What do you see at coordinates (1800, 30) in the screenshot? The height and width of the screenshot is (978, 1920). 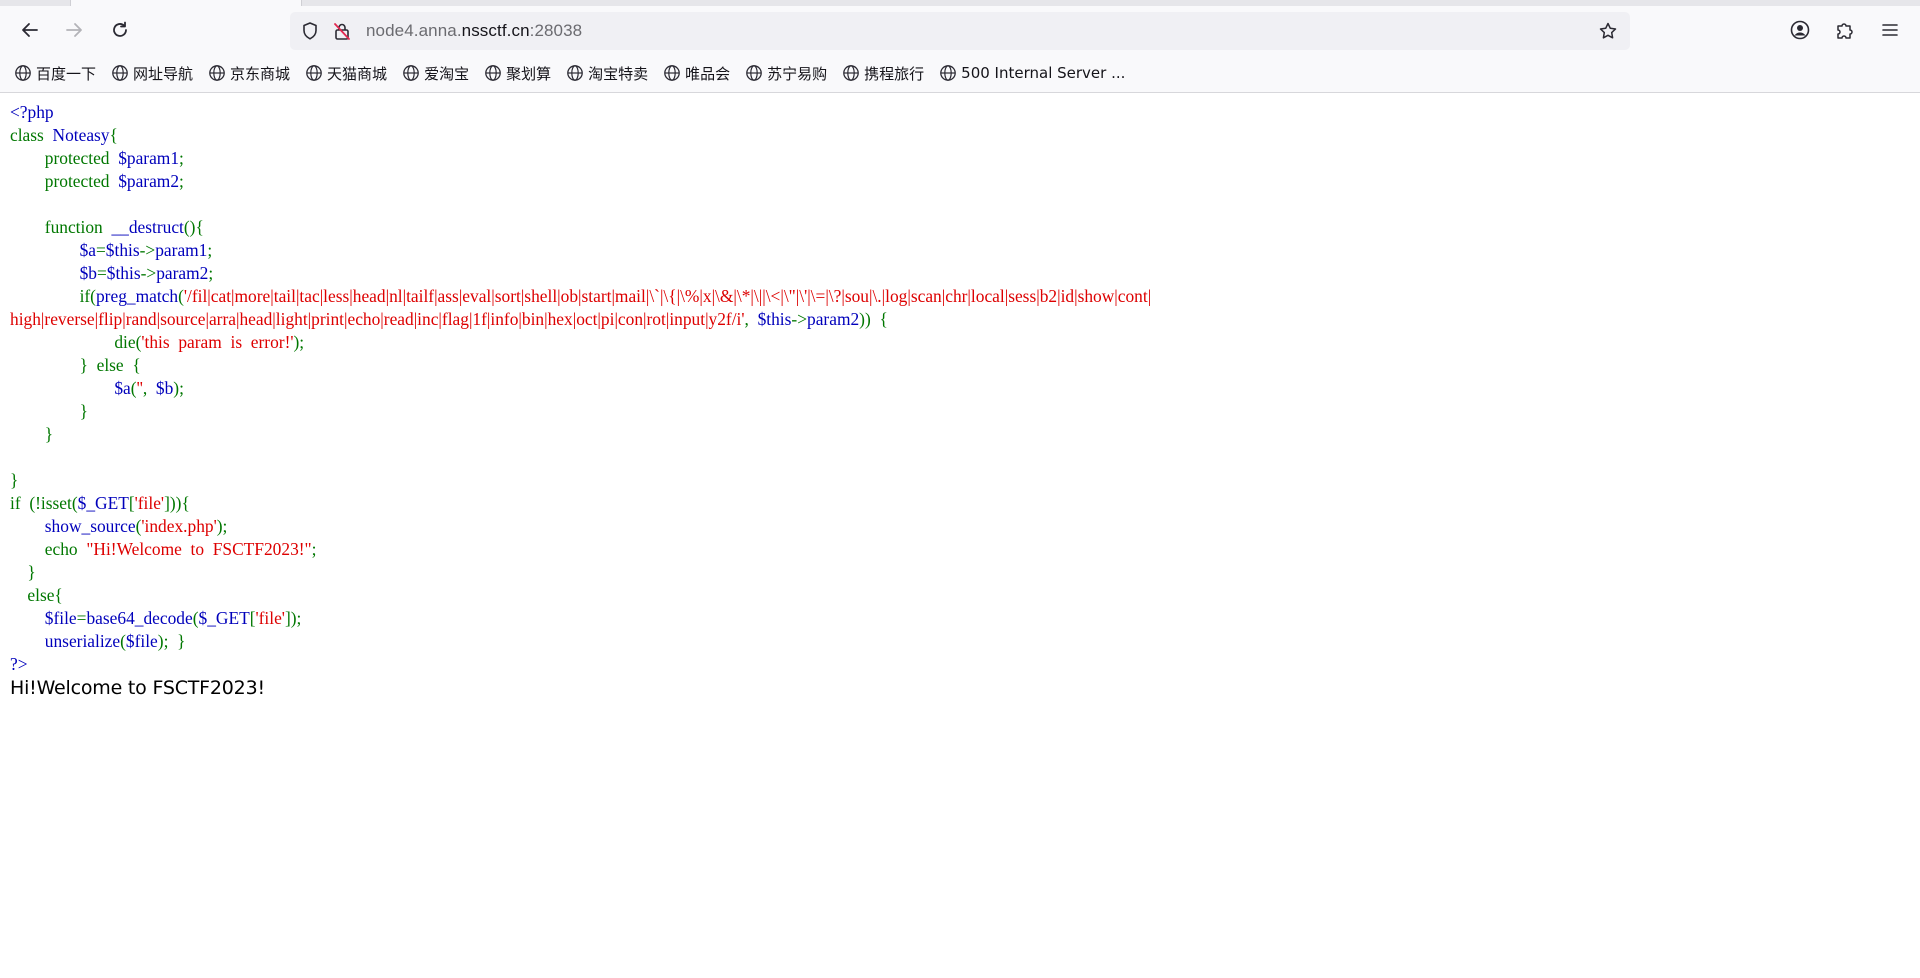 I see `account-button` at bounding box center [1800, 30].